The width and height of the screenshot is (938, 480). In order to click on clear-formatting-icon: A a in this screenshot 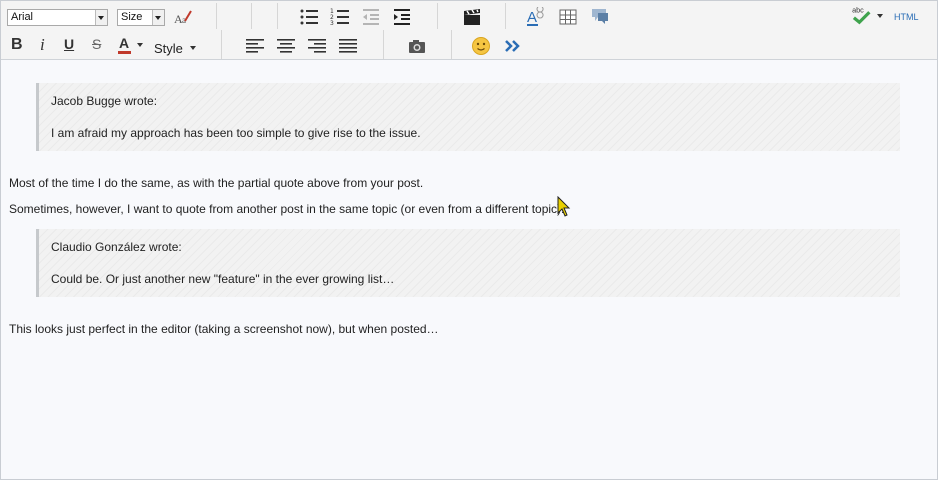, I will do `click(183, 17)`.